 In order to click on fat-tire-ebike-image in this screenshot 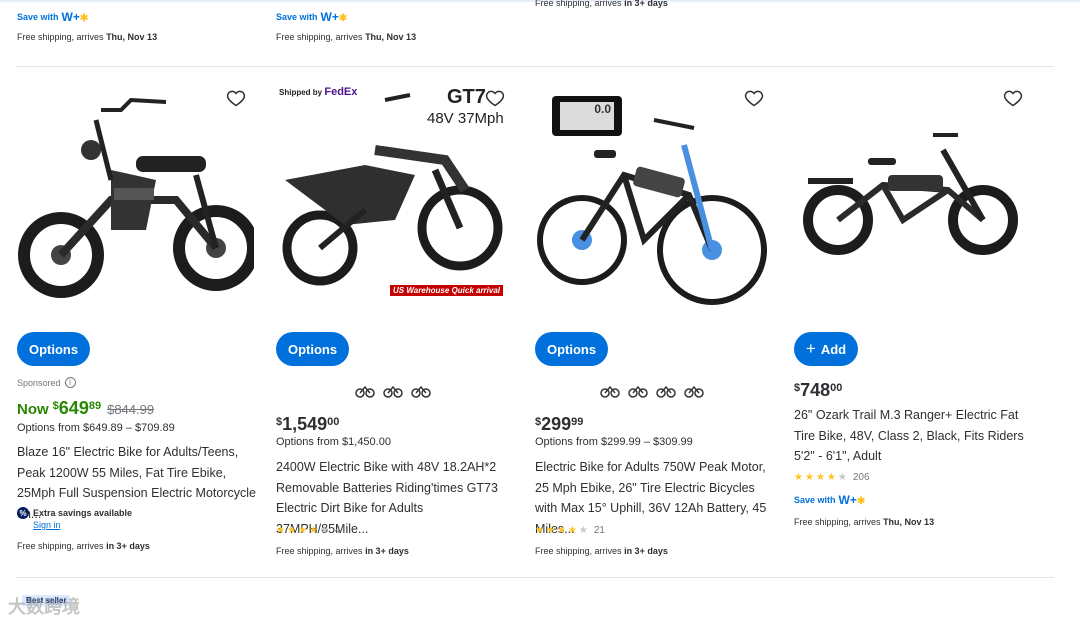, I will do `click(910, 194)`.